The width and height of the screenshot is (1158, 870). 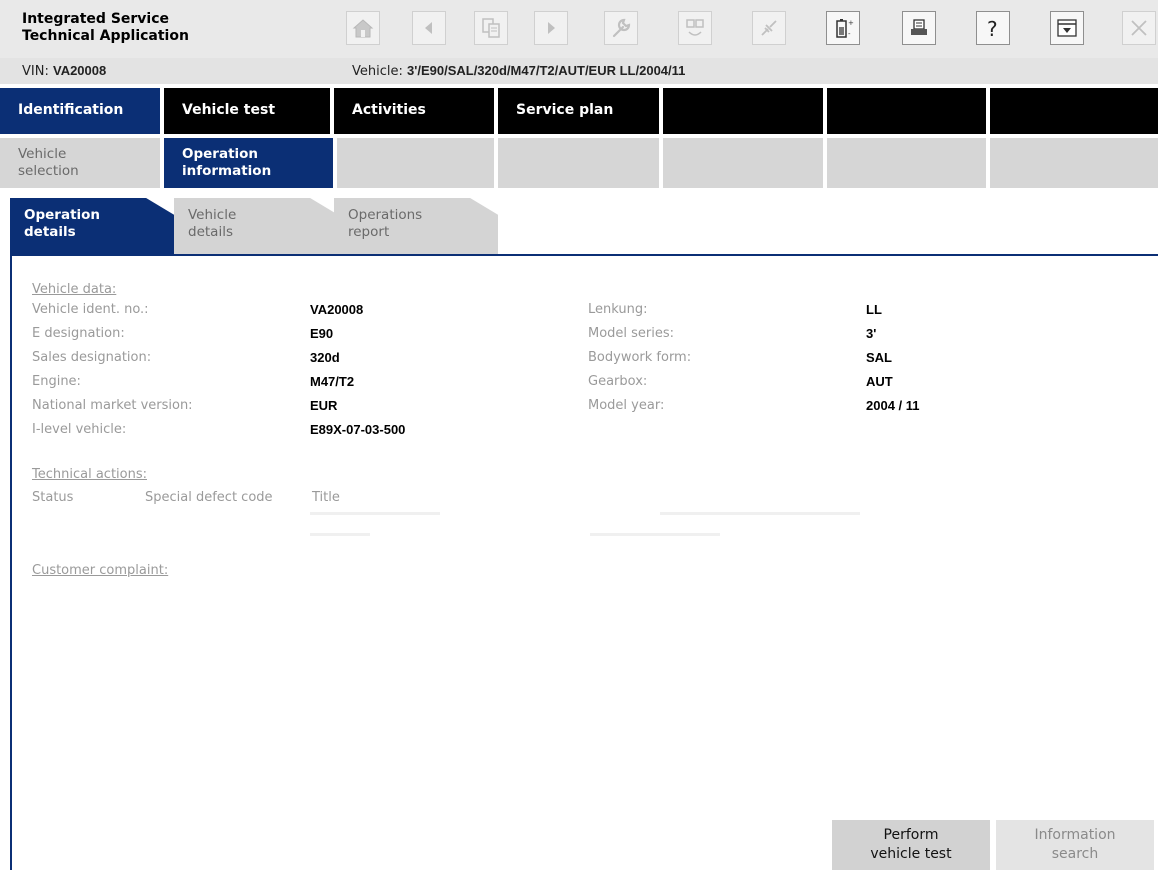 I want to click on national-market-value: EUR, so click(x=324, y=405).